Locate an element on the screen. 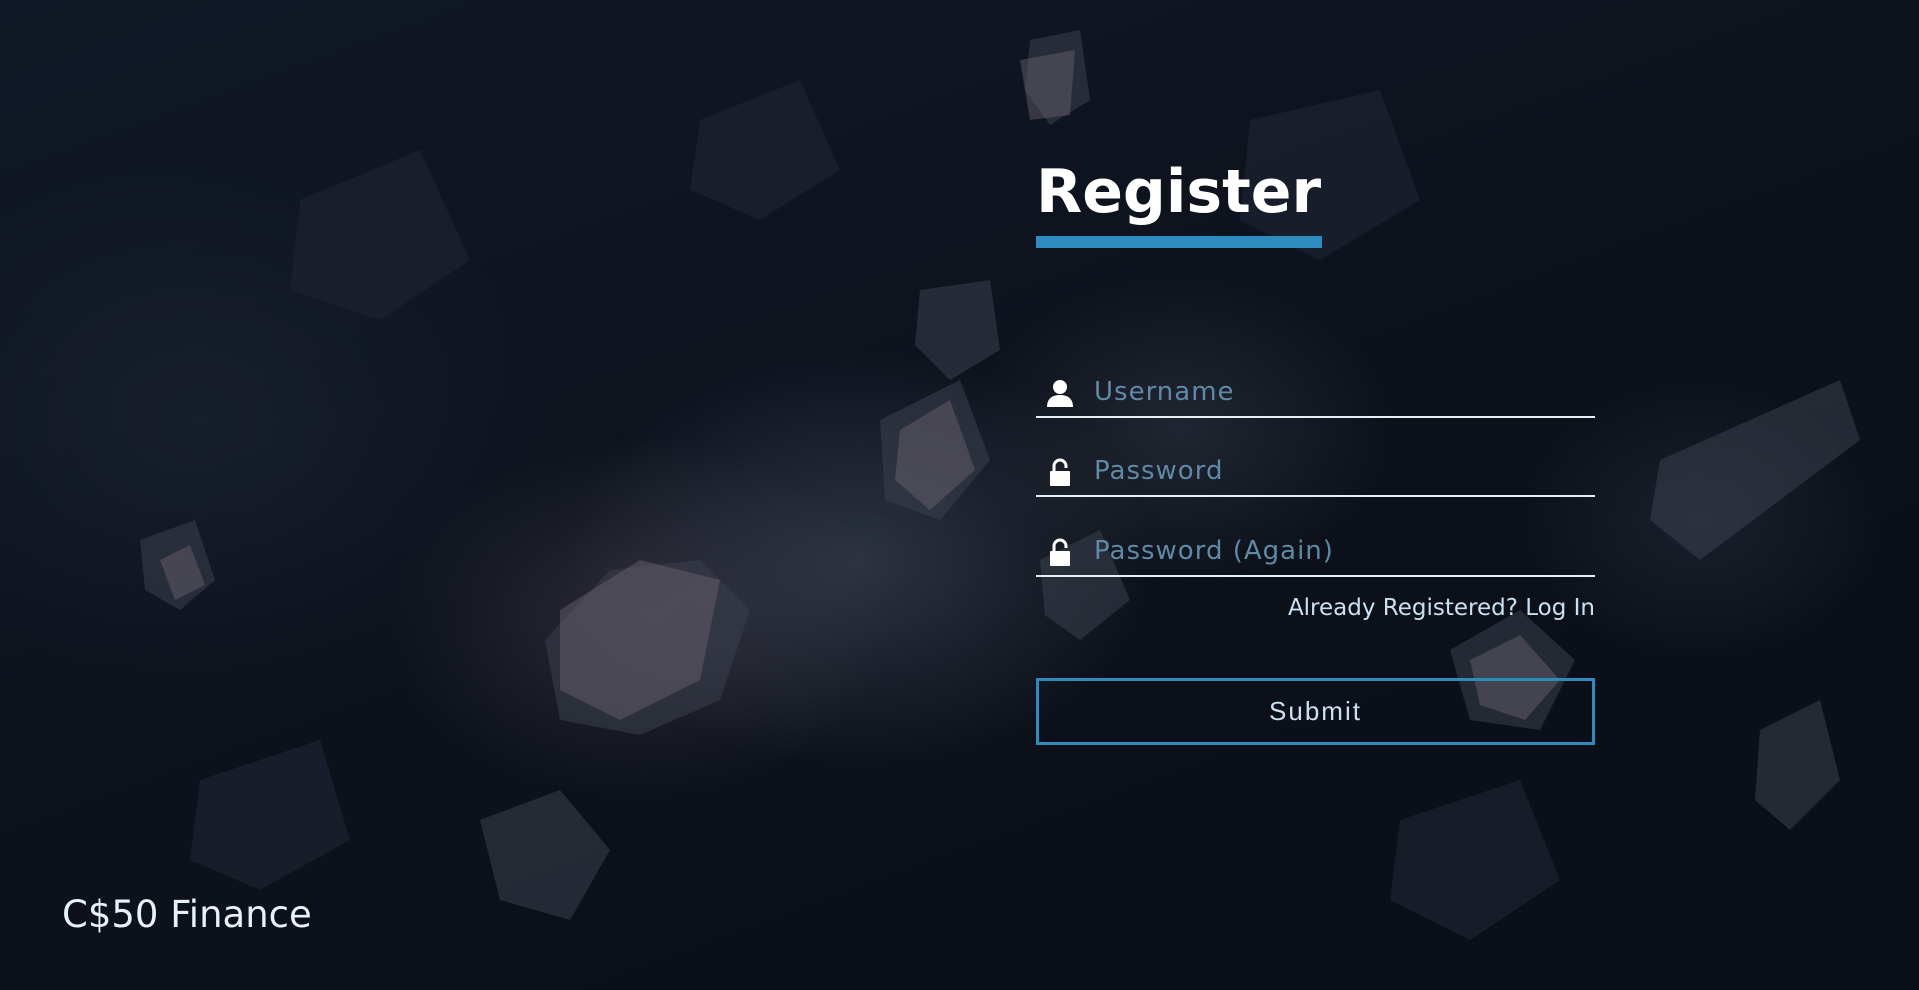 The image size is (1919, 990). password-again-input is located at coordinates (1341, 551).